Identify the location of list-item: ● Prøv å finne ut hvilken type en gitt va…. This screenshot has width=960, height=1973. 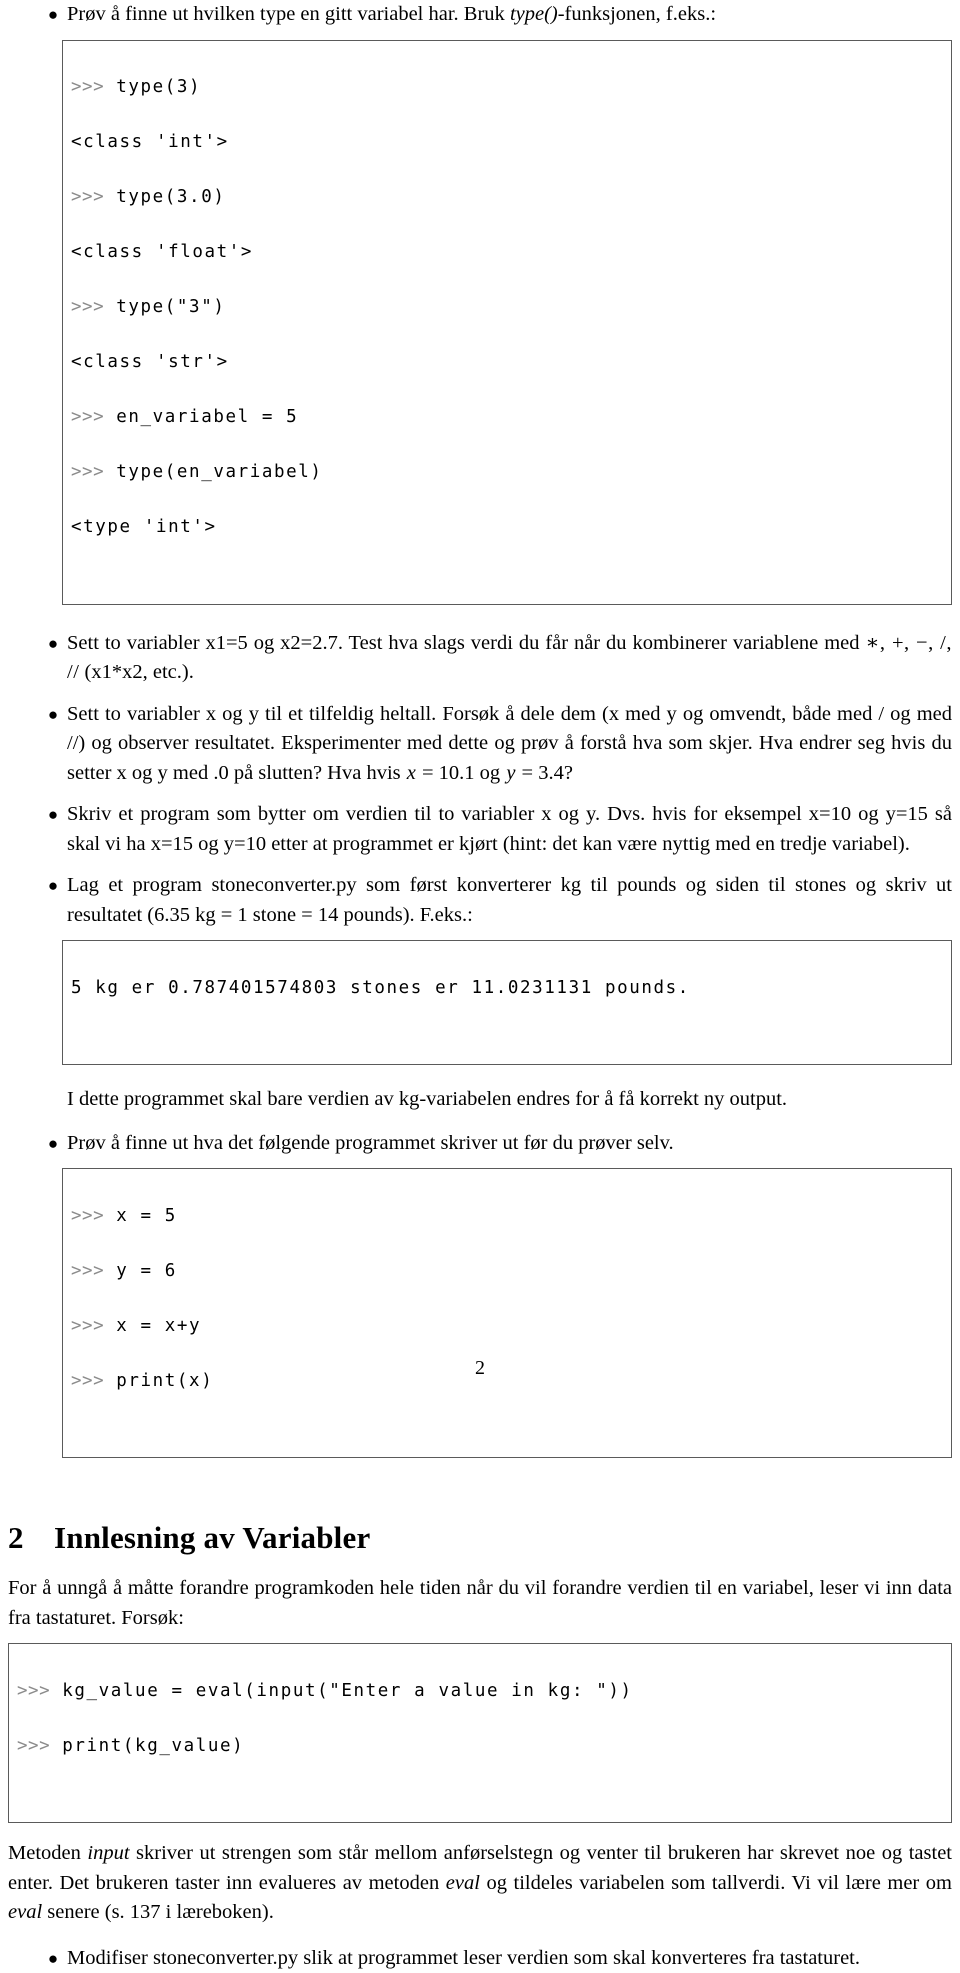
(478, 15).